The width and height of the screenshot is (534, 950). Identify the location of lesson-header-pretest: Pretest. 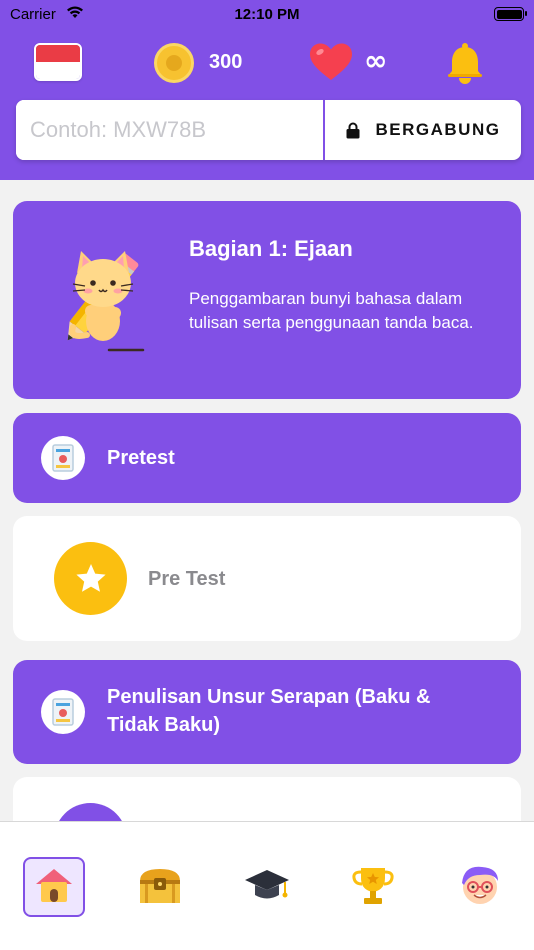
(267, 458).